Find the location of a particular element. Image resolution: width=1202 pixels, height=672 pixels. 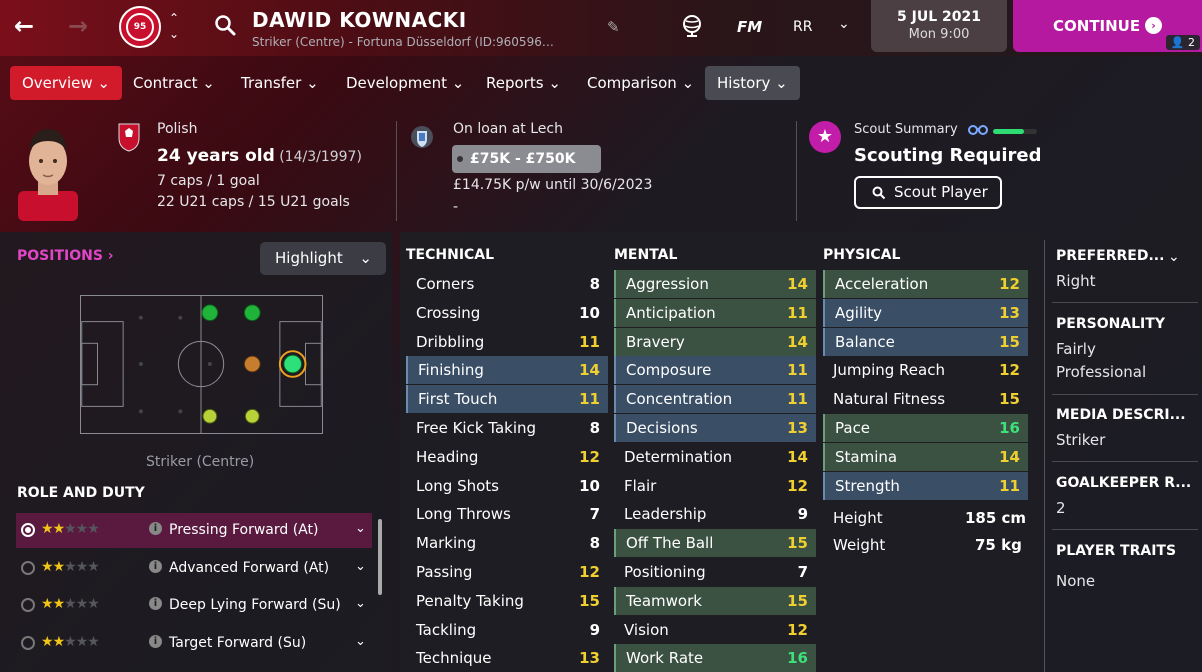

scout-player-button: Scout Player is located at coordinates (928, 192).